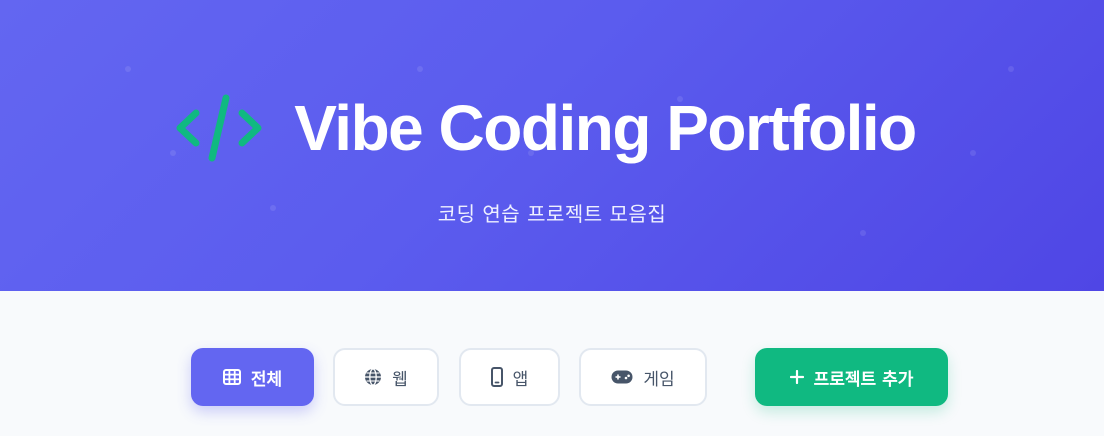 The width and height of the screenshot is (1104, 436). I want to click on filter-all-button: 전체, so click(252, 377).